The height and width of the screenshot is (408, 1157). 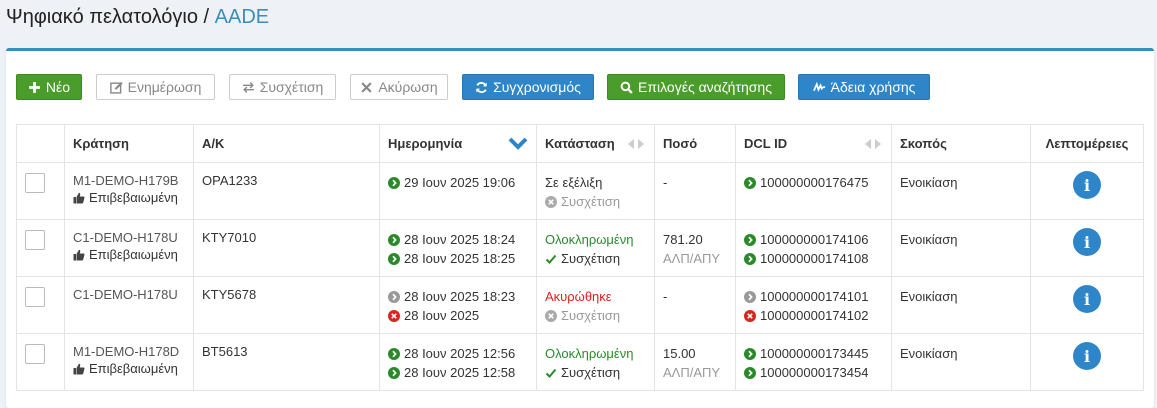 I want to click on dcl-id: 100000000174102, so click(x=814, y=315).